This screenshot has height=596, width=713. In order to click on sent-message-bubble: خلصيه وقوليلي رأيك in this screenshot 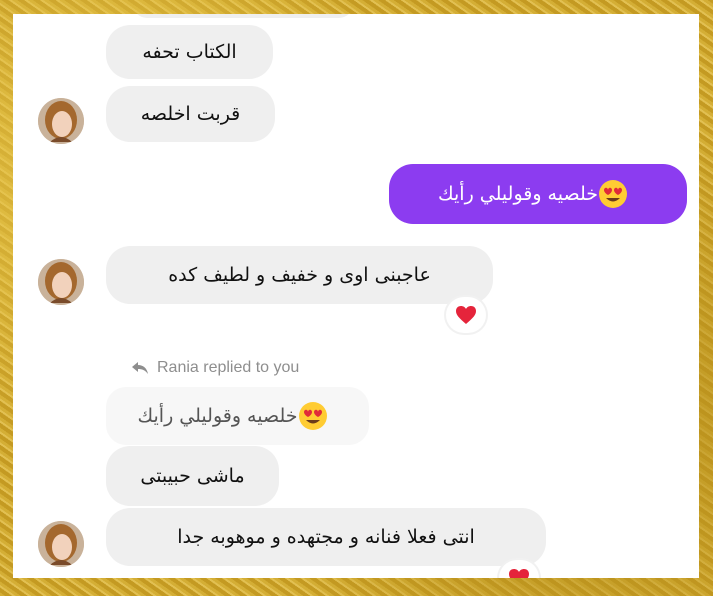, I will do `click(538, 194)`.